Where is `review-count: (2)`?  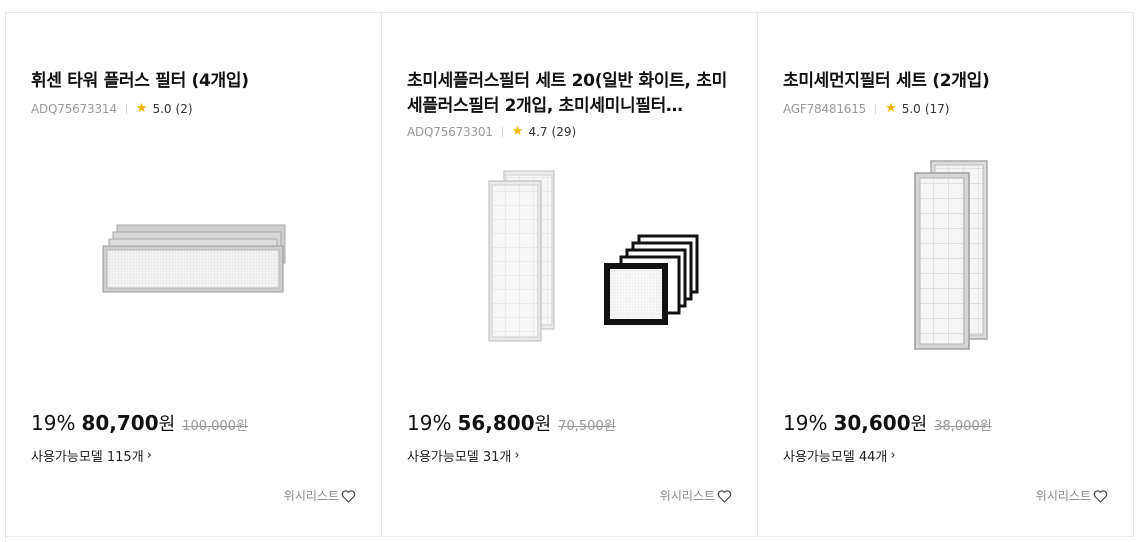 review-count: (2) is located at coordinates (184, 108).